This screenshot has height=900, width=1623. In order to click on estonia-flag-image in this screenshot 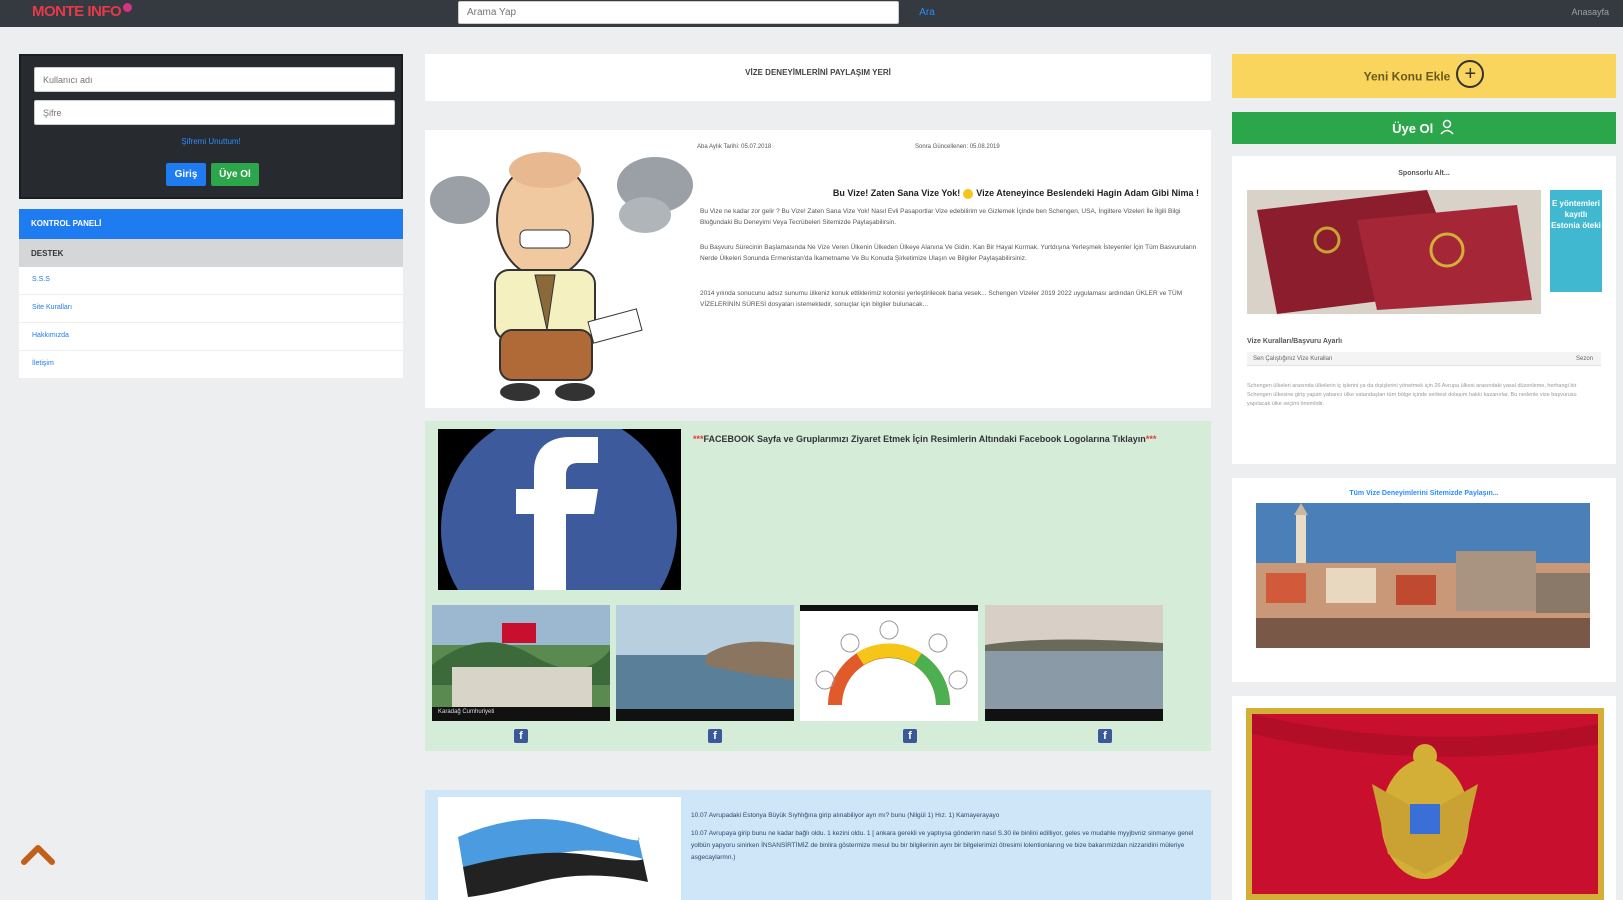, I will do `click(559, 848)`.